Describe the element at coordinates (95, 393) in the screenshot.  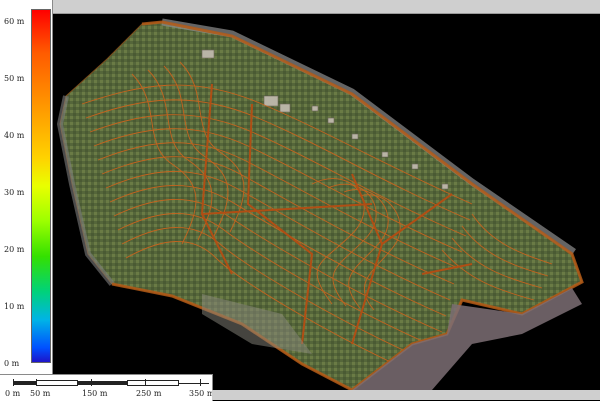
I see `scale-label-150: 150 m` at that location.